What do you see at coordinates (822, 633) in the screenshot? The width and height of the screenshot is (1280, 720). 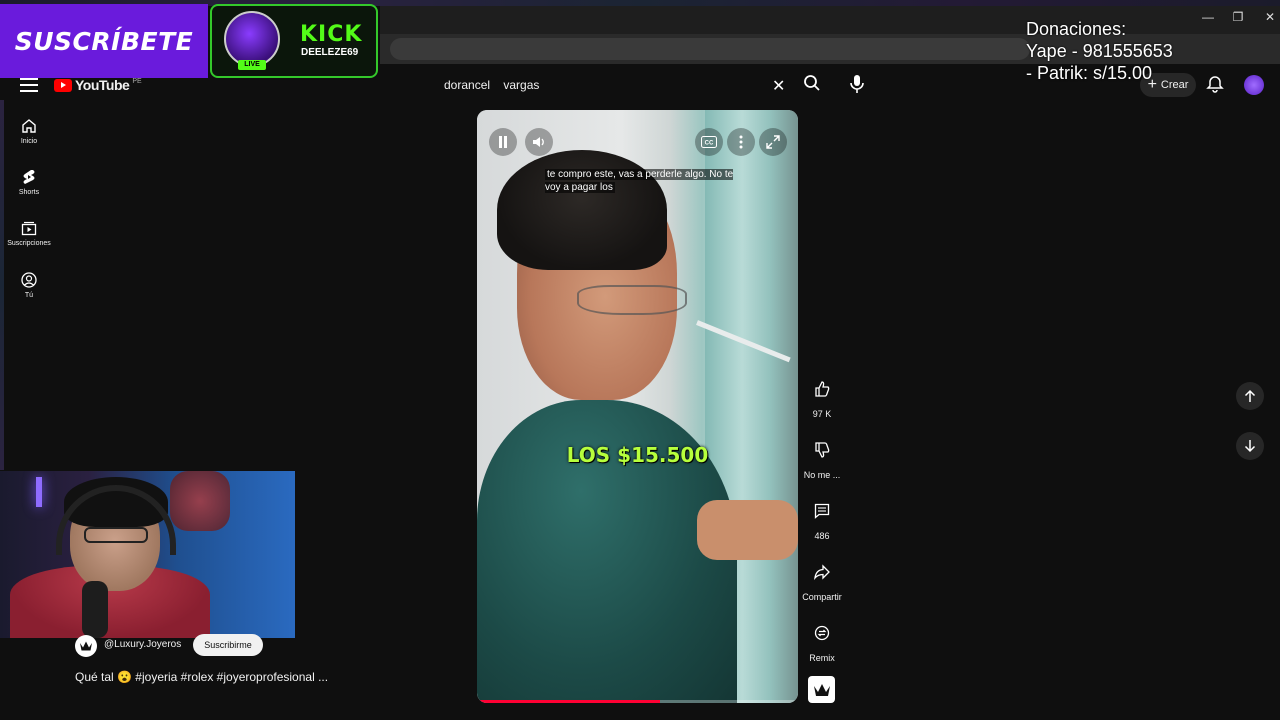 I see `remix-icon` at bounding box center [822, 633].